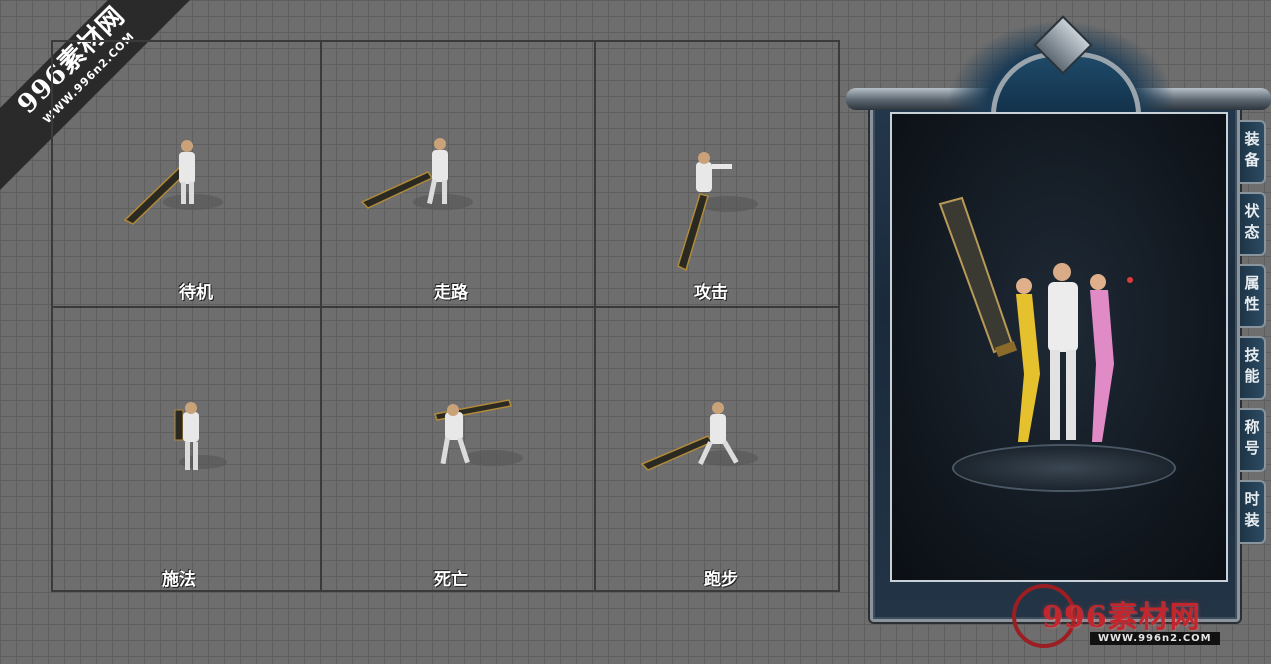 The width and height of the screenshot is (1271, 664). What do you see at coordinates (711, 293) in the screenshot?
I see `cell-label: 攻击` at bounding box center [711, 293].